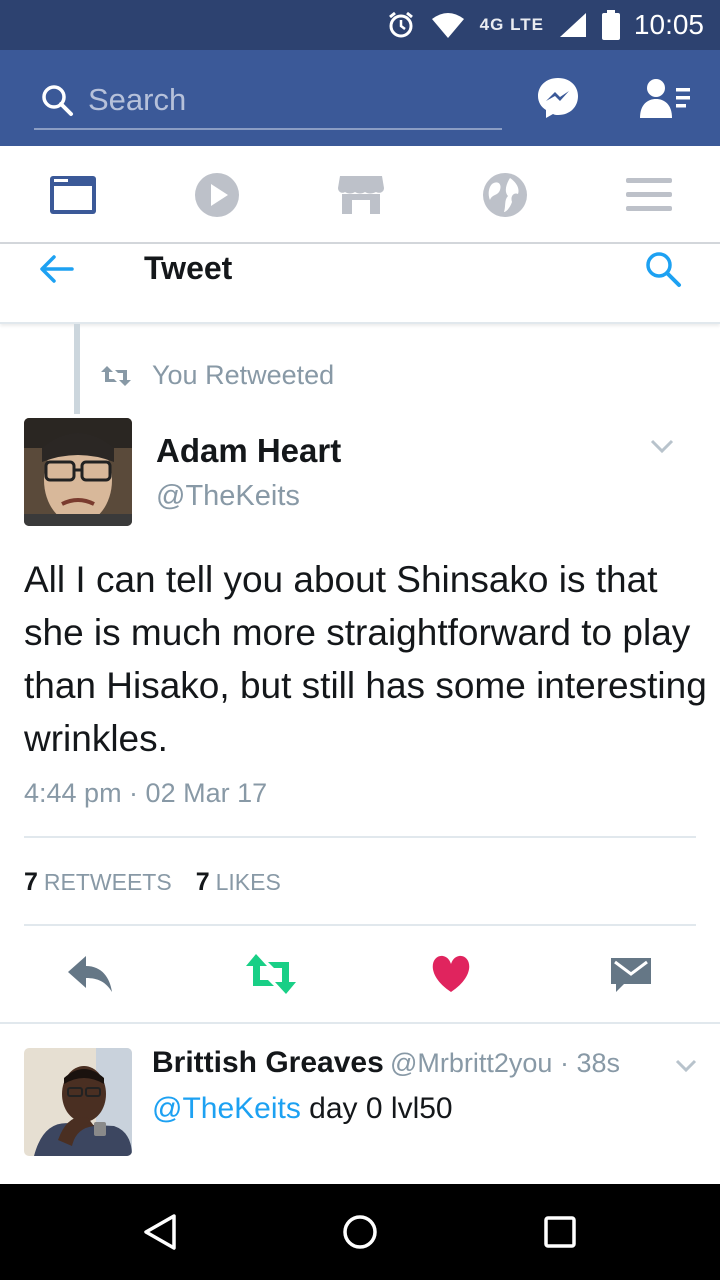  What do you see at coordinates (188, 268) in the screenshot?
I see `page-title: Tweet` at bounding box center [188, 268].